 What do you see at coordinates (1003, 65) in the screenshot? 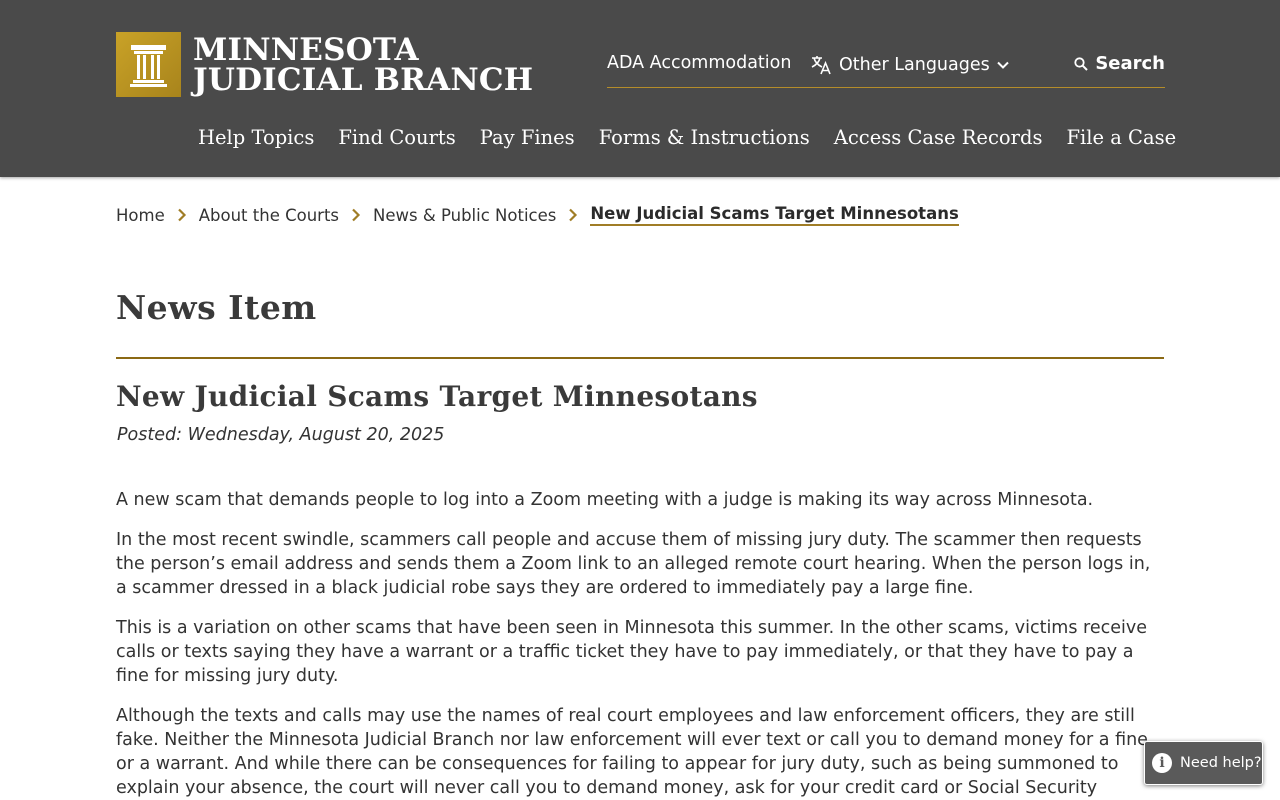
I see `chevron-down-icon` at bounding box center [1003, 65].